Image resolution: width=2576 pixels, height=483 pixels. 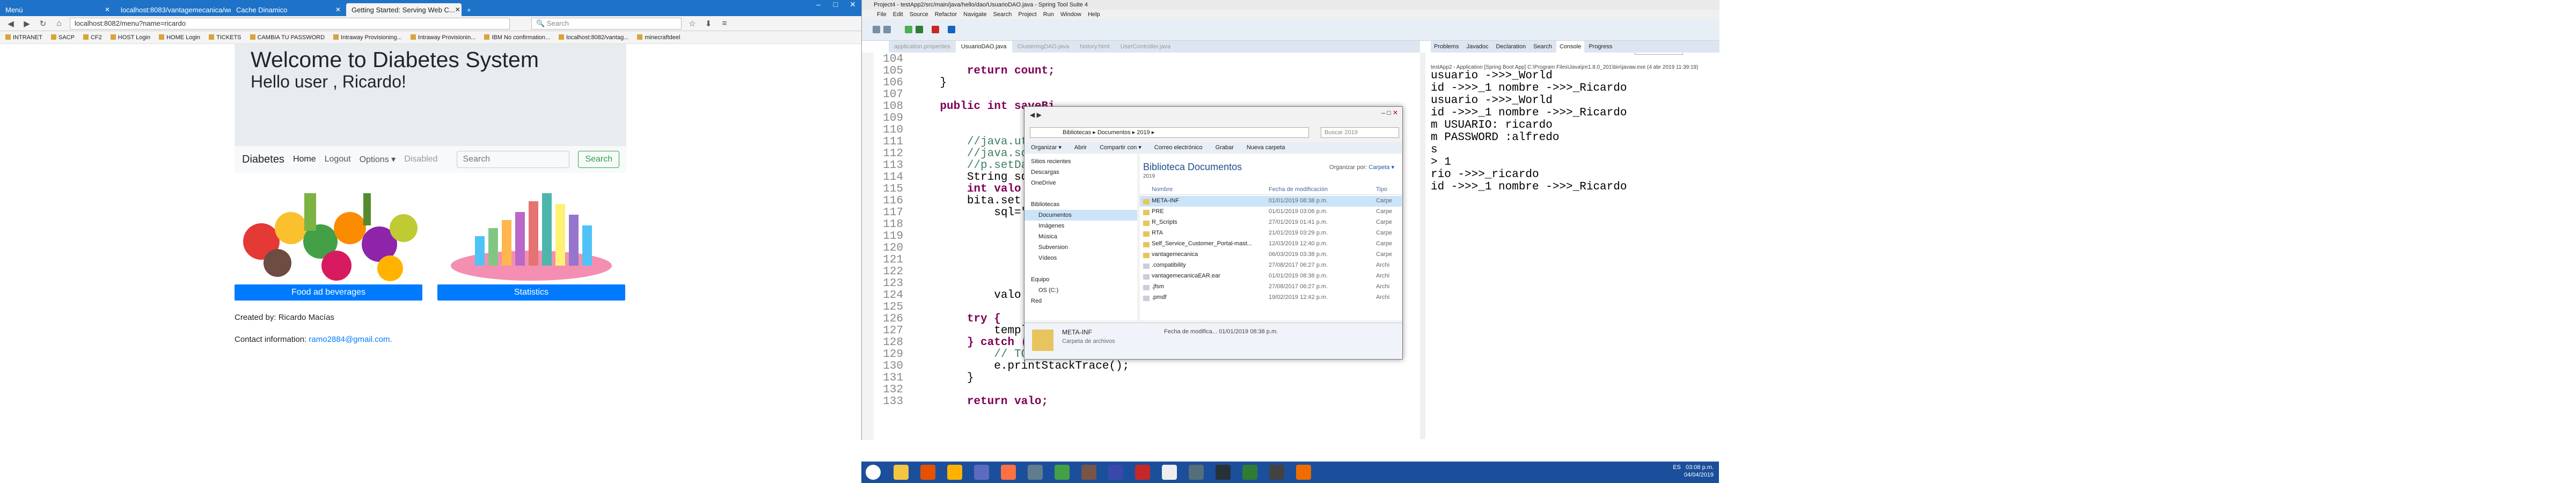 What do you see at coordinates (1303, 472) in the screenshot?
I see `vlc-icon` at bounding box center [1303, 472].